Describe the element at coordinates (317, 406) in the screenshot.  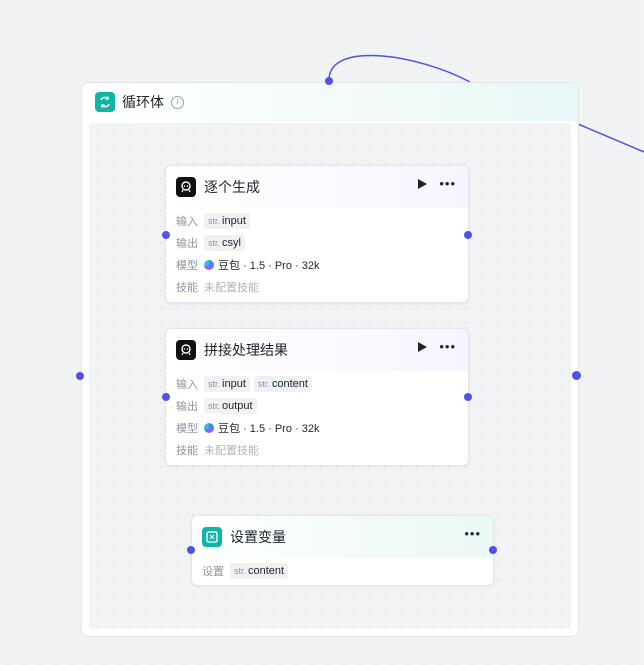
I see `output-row: 输出 str. output` at that location.